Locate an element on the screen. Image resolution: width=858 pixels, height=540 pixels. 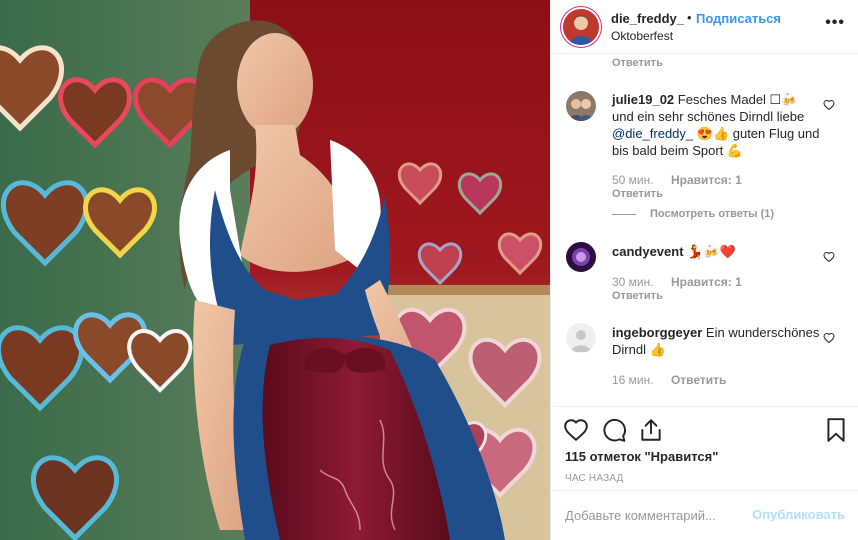
mention-link: @die_freddy_ is located at coordinates (652, 133).